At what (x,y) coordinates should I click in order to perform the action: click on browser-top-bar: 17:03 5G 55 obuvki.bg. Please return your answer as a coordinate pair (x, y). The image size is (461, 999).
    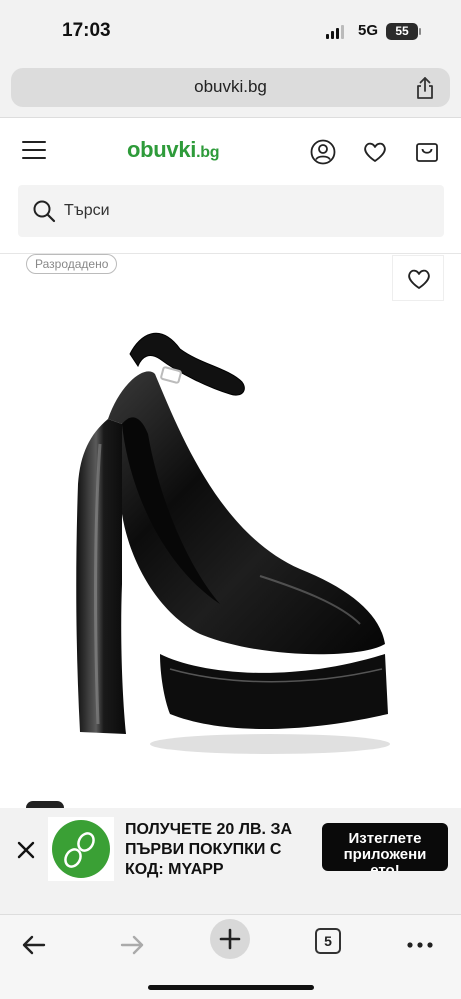
    Looking at the image, I should click on (230, 59).